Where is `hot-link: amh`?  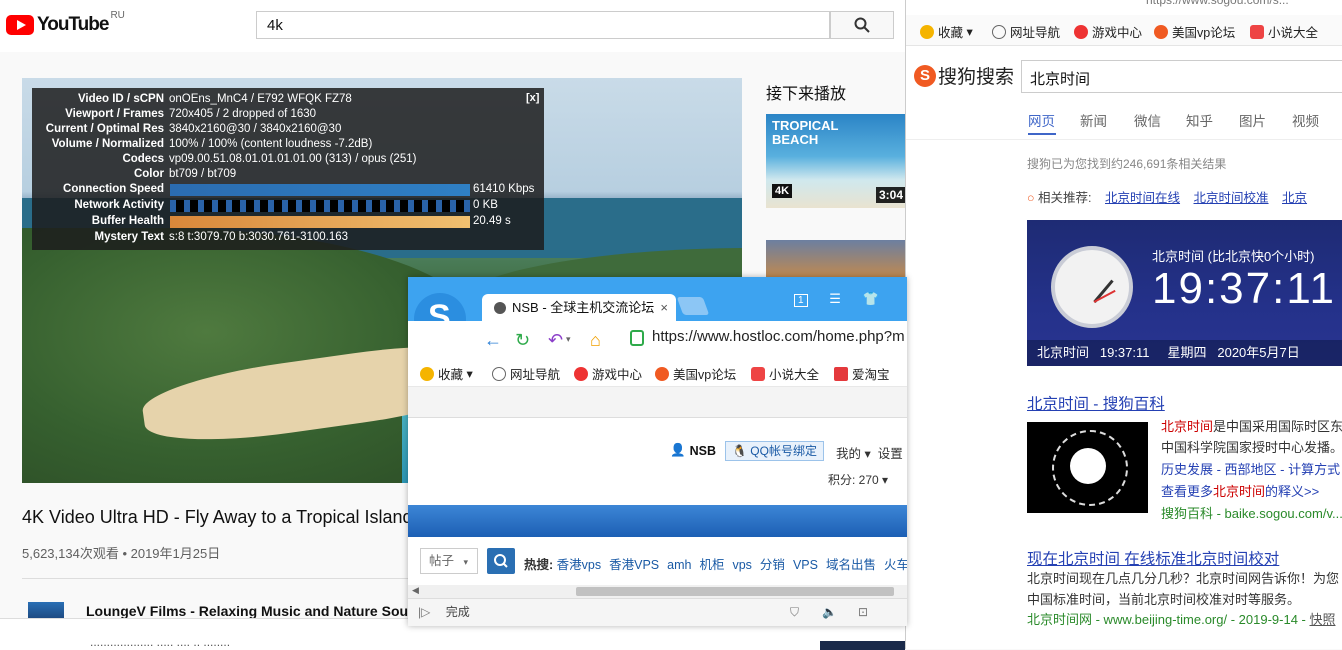 hot-link: amh is located at coordinates (679, 565).